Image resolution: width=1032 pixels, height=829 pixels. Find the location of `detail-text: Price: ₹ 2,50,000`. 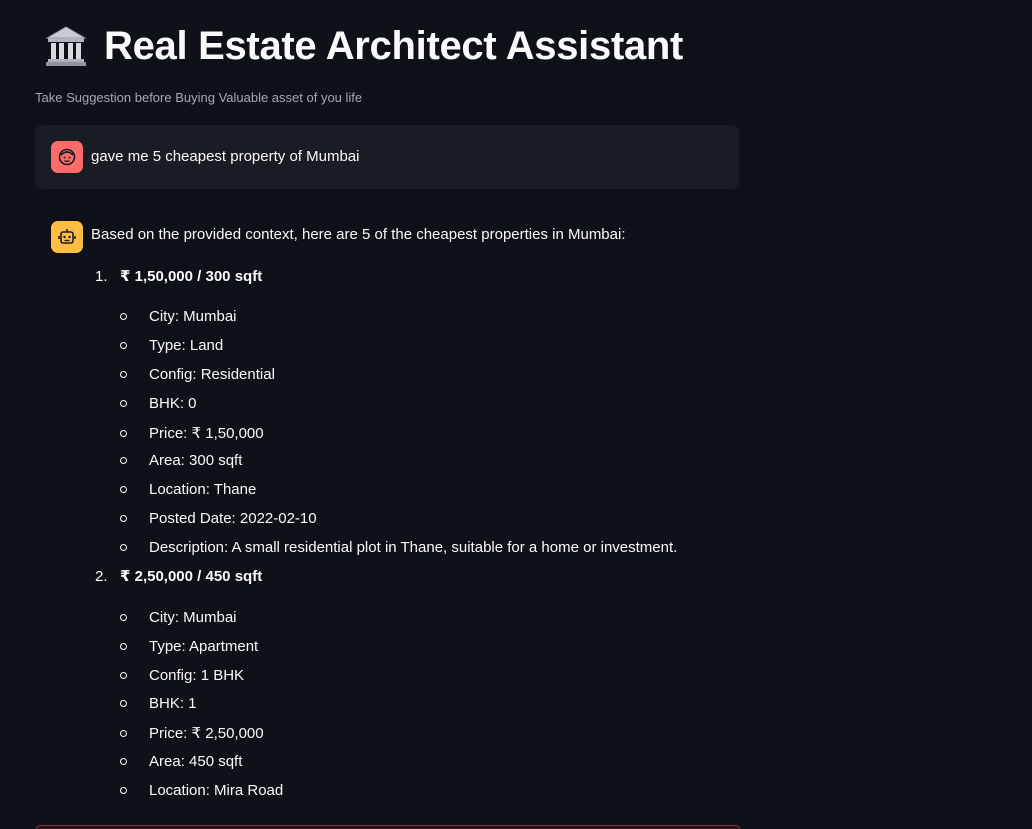

detail-text: Price: ₹ 2,50,000 is located at coordinates (206, 733).